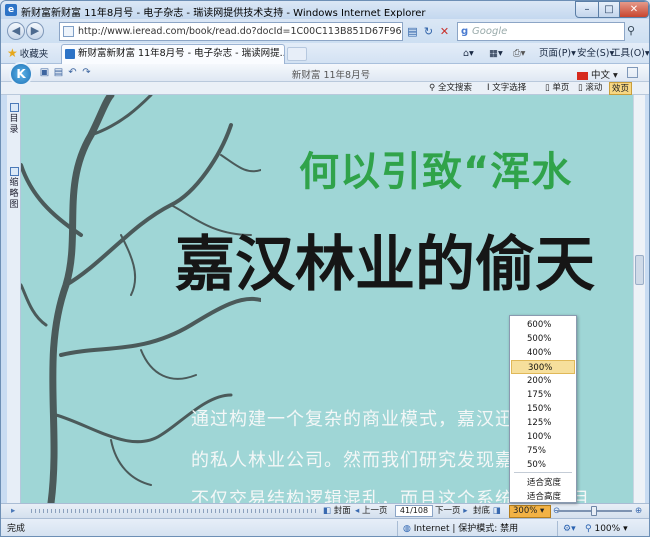 This screenshot has height=537, width=650. I want to click on tools-menu: 工具(O)▾, so click(630, 53).